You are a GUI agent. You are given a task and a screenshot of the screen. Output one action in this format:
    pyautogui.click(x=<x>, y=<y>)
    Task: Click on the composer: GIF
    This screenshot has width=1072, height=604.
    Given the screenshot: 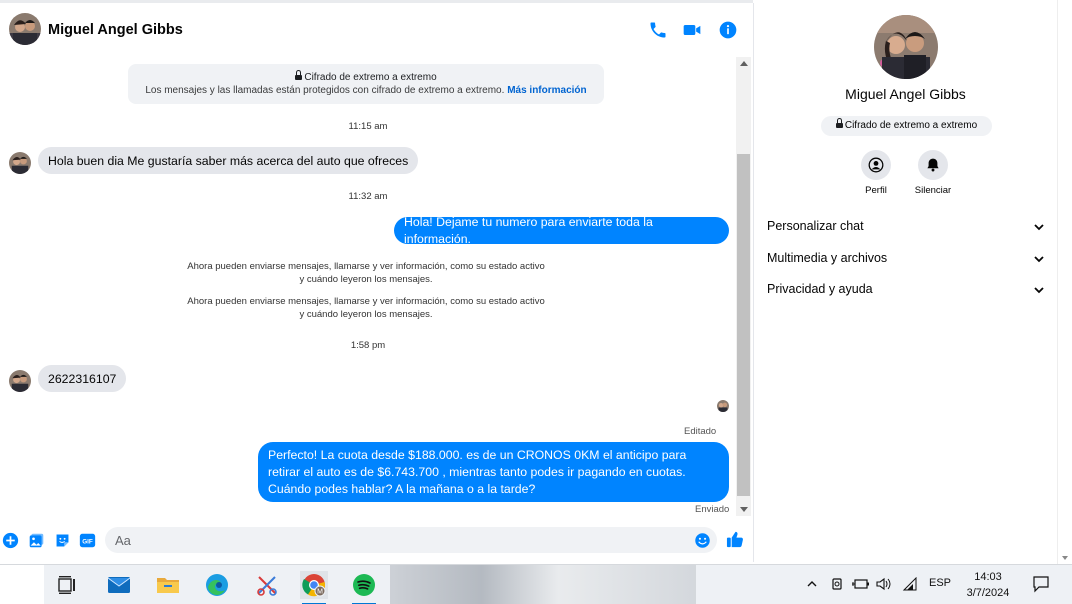 What is the action you would take?
    pyautogui.click(x=376, y=541)
    